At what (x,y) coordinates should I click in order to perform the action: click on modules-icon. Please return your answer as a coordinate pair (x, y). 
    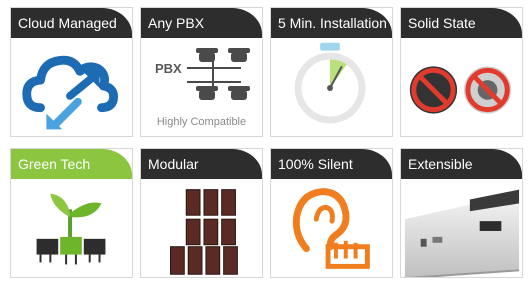
    Looking at the image, I should click on (204, 232).